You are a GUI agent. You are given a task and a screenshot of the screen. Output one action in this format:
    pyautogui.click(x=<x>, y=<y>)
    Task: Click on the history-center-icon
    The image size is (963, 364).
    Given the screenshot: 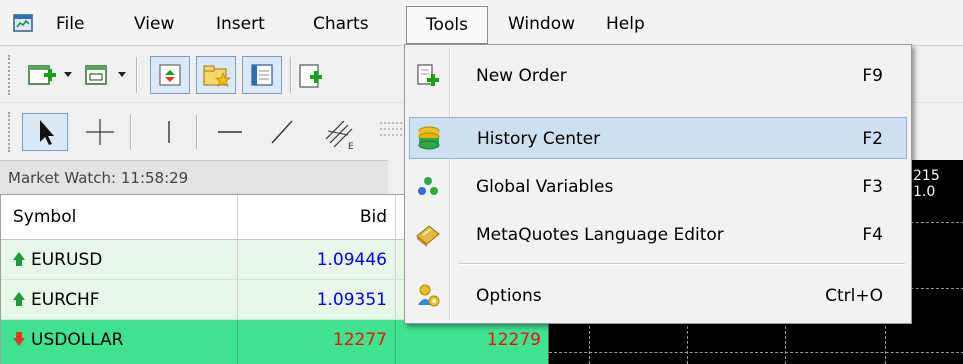 What is the action you would take?
    pyautogui.click(x=429, y=138)
    